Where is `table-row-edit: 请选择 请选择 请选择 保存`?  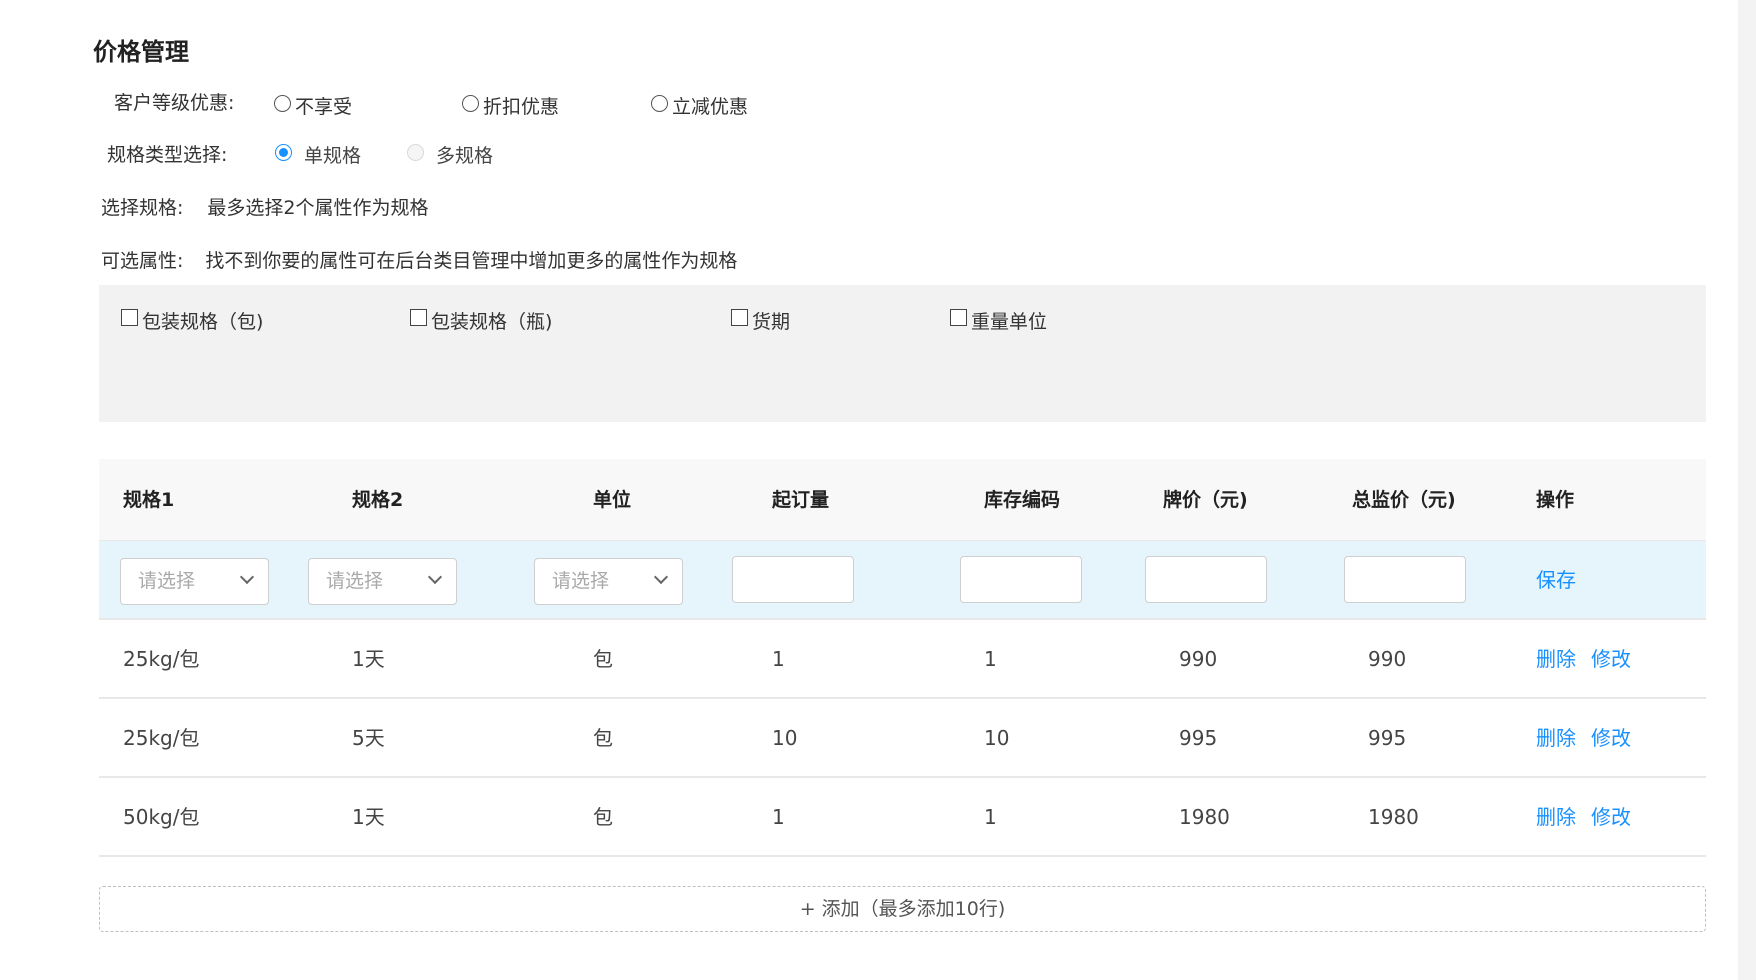
table-row-edit: 请选择 请选择 请选择 保存 is located at coordinates (902, 580).